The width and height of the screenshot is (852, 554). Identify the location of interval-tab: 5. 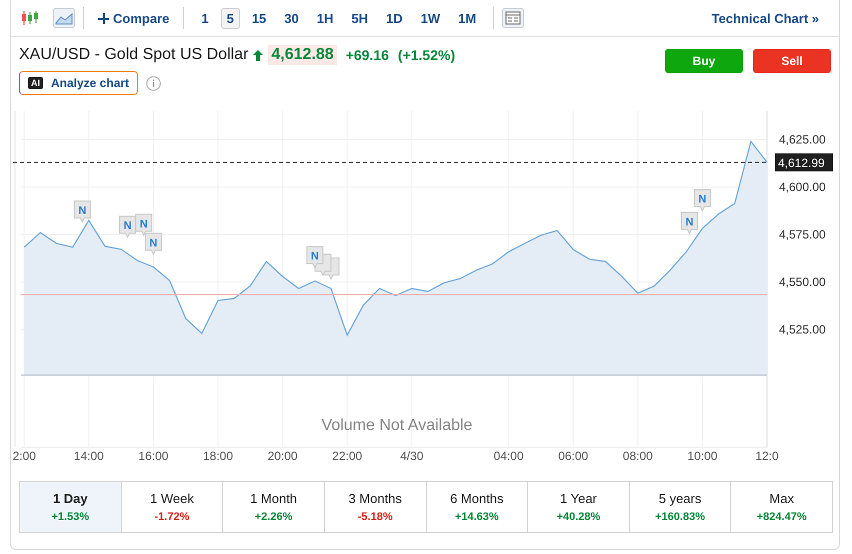
(230, 18).